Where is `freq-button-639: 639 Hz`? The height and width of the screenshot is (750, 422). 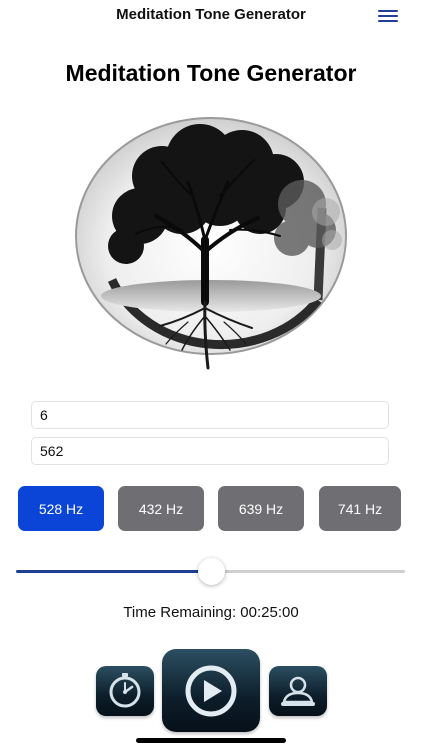
freq-button-639: 639 Hz is located at coordinates (261, 508).